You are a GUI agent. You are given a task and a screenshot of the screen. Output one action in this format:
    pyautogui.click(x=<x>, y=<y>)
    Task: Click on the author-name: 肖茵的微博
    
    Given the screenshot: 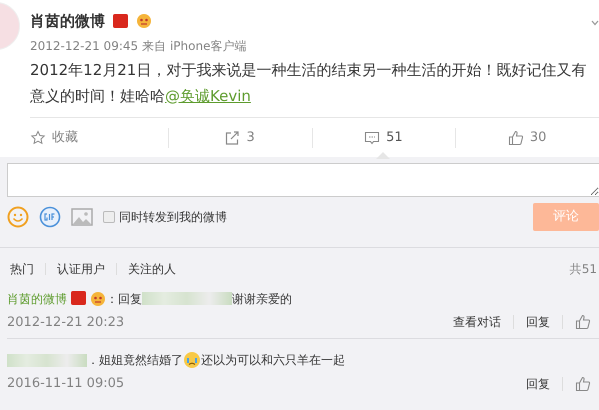 What is the action you would take?
    pyautogui.click(x=67, y=21)
    